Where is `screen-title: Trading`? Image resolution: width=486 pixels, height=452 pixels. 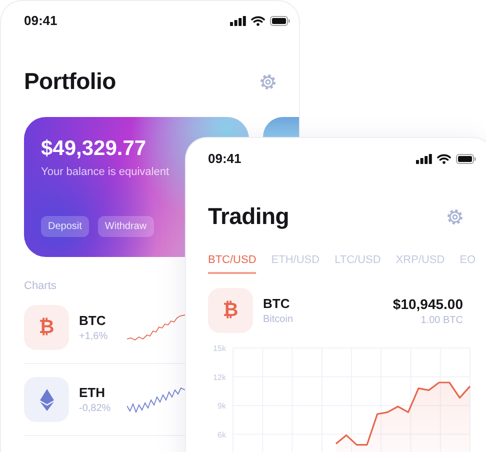
screen-title: Trading is located at coordinates (248, 216).